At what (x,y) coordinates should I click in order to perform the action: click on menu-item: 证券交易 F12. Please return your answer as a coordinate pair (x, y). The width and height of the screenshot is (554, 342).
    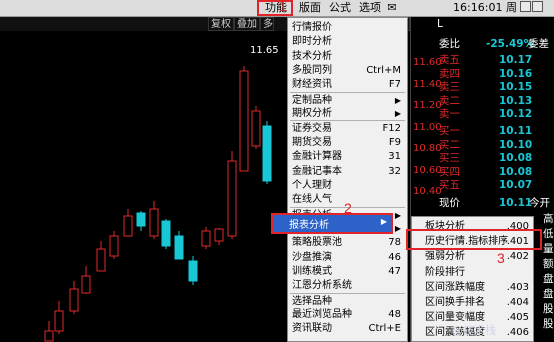
    Looking at the image, I should click on (347, 129).